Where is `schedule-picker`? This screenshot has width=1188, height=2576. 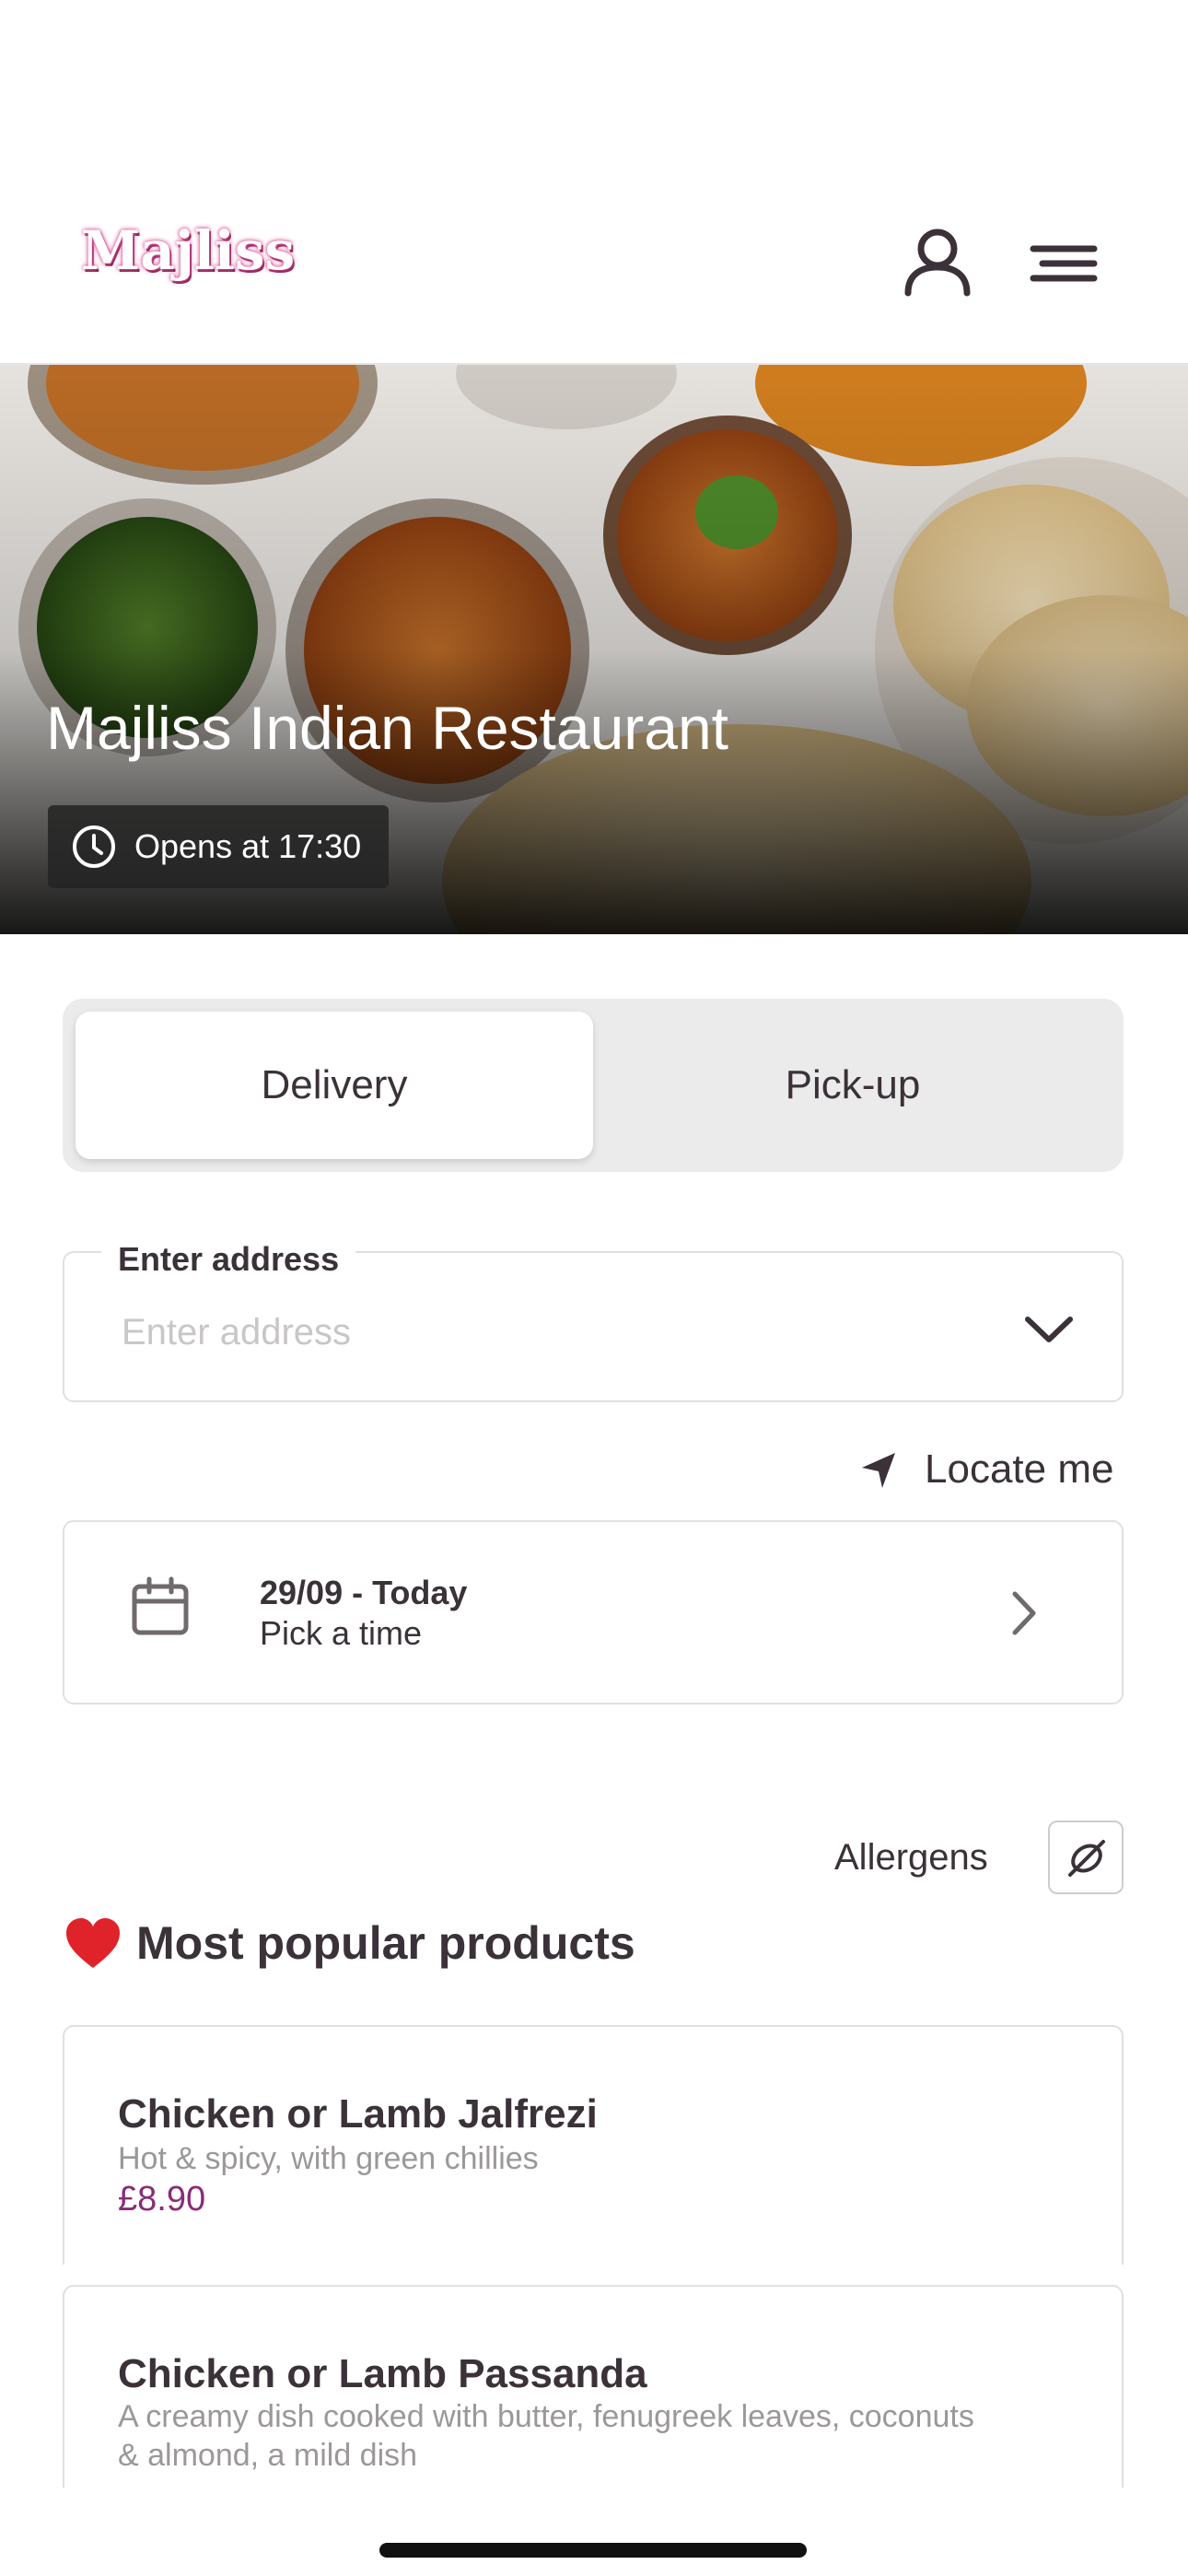 schedule-picker is located at coordinates (593, 1612).